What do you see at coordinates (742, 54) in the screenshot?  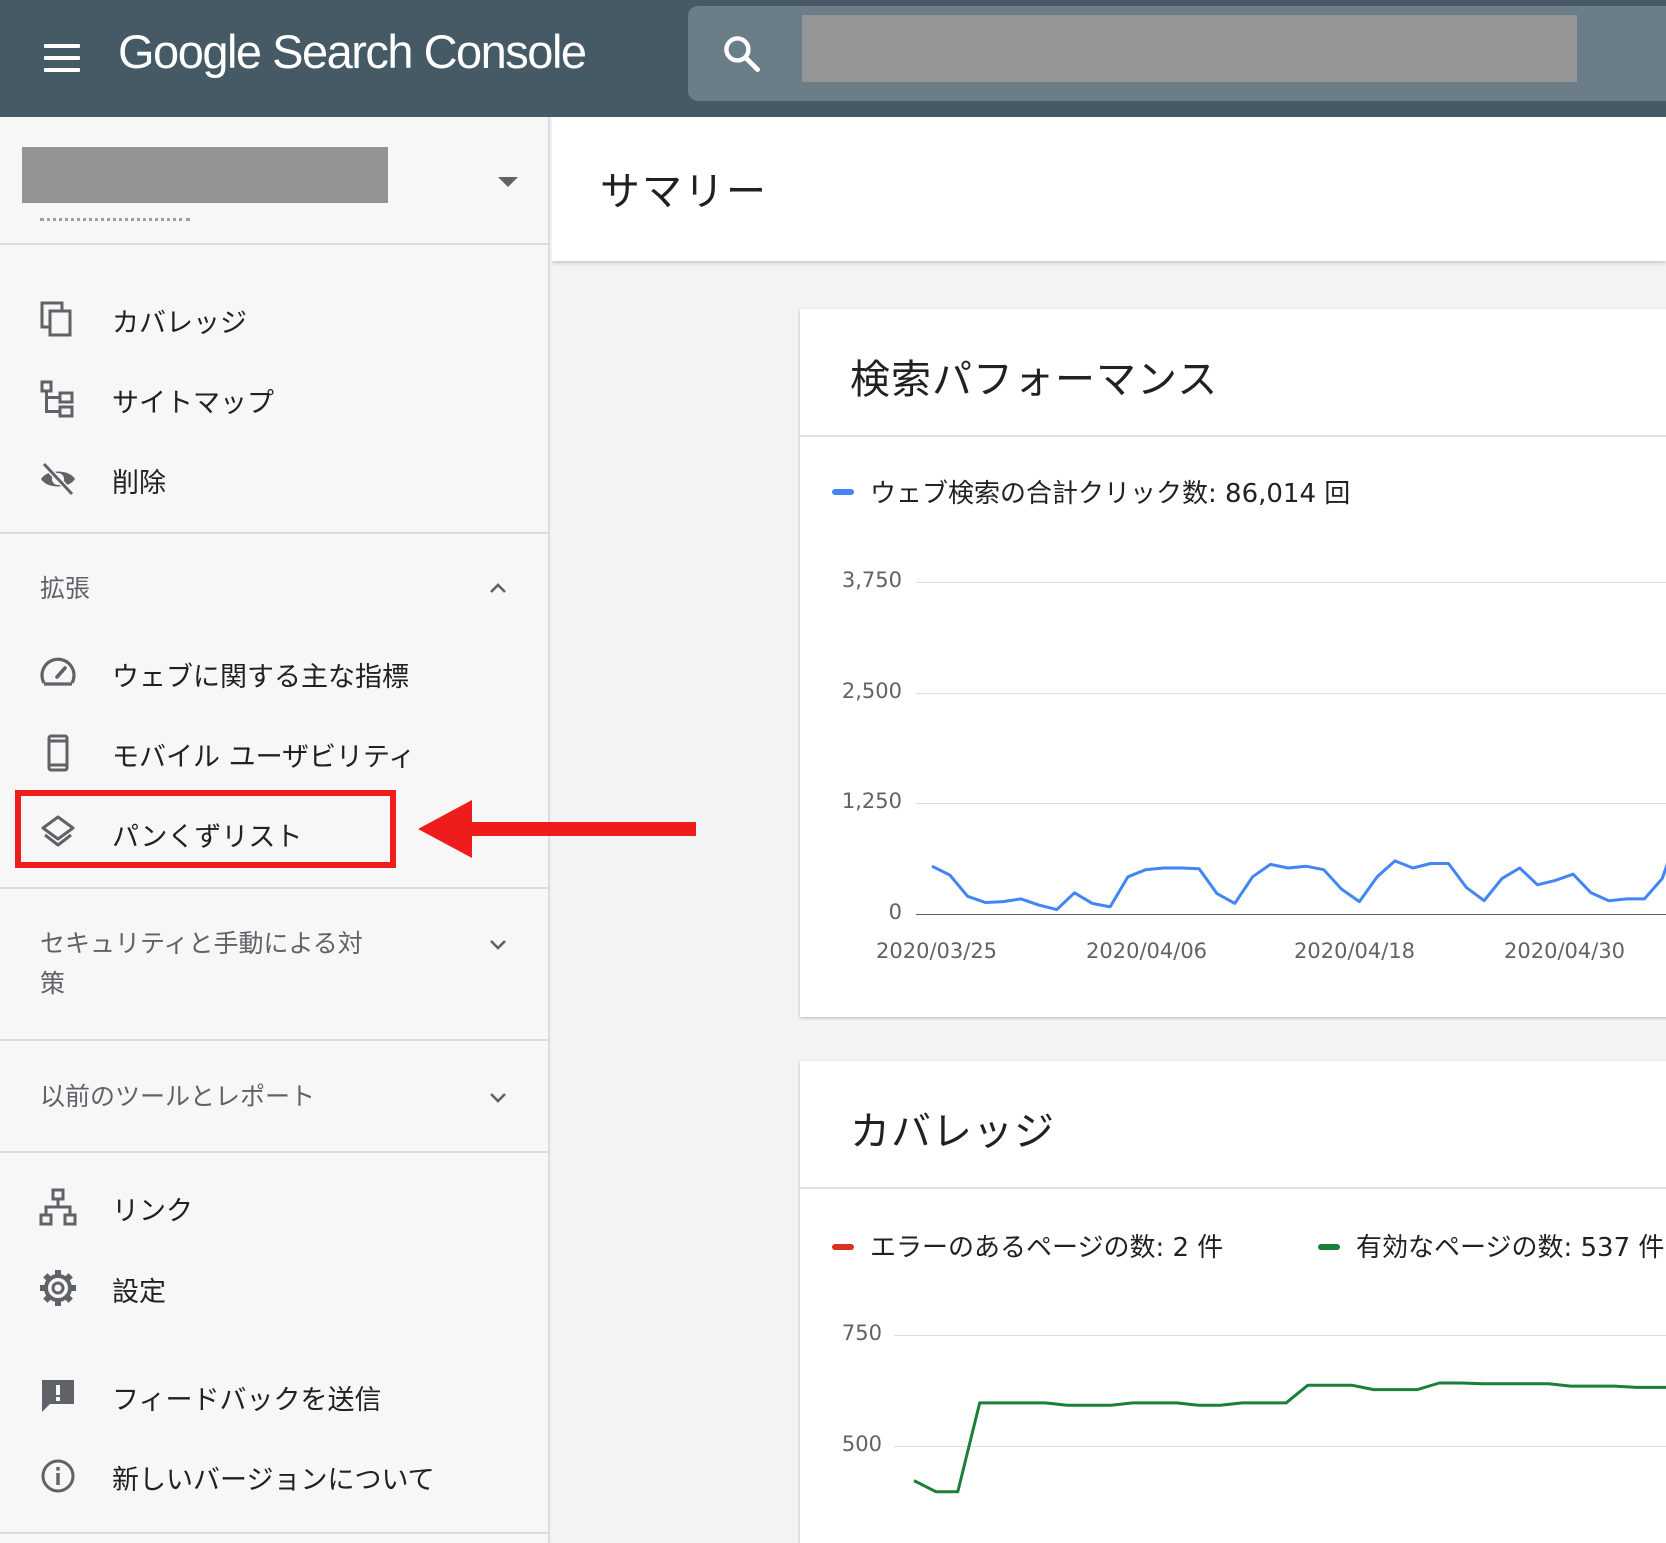 I see `search-icon` at bounding box center [742, 54].